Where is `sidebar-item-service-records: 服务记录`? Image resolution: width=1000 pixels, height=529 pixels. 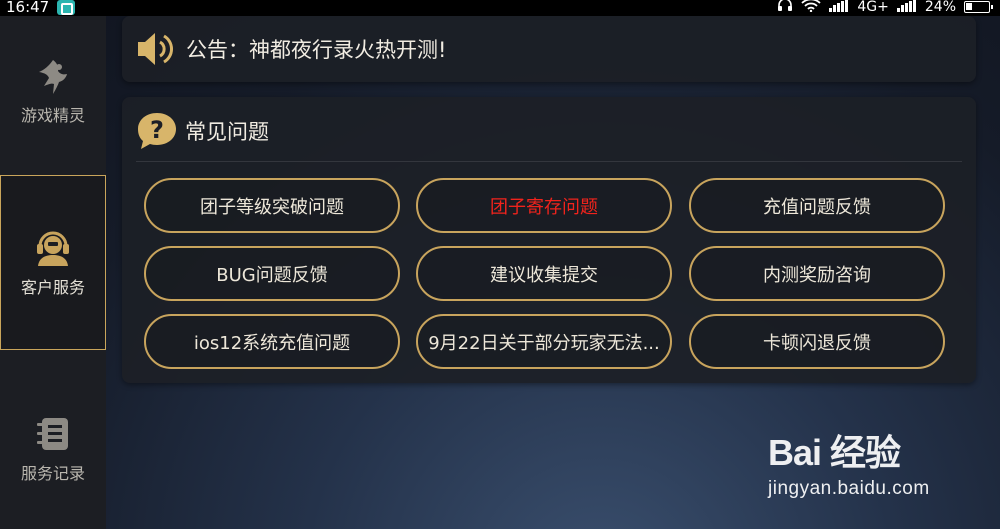 sidebar-item-service-records: 服务记录 is located at coordinates (53, 449).